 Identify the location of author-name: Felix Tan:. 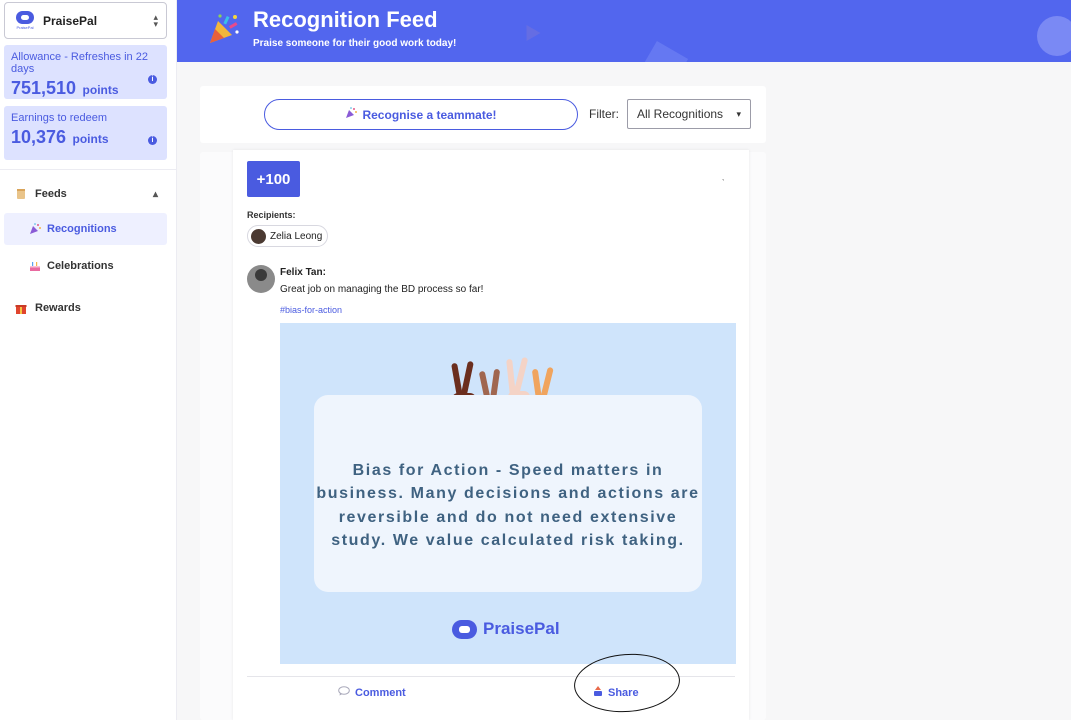
(303, 272).